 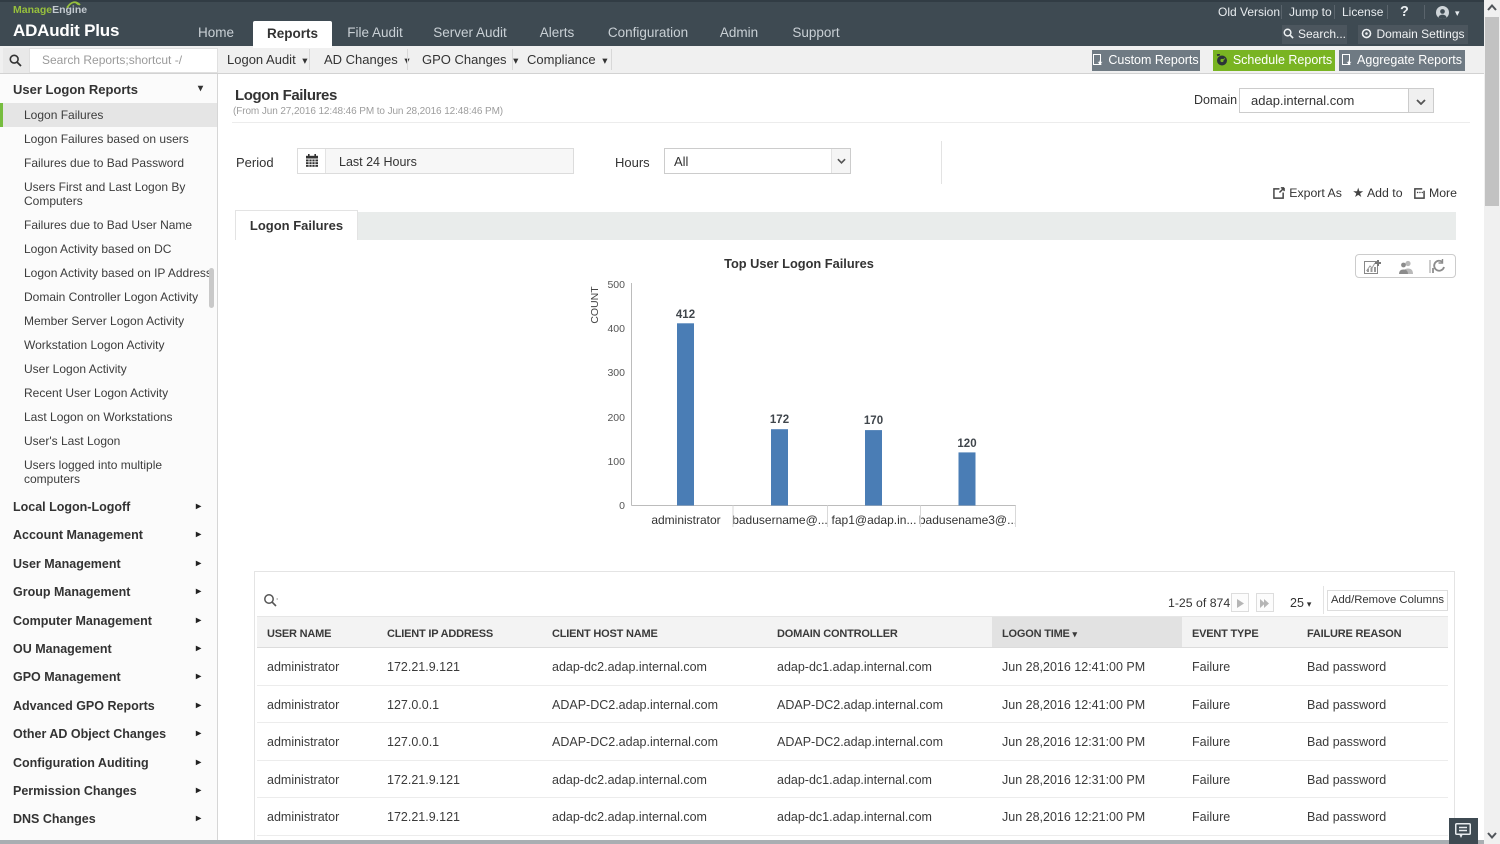 I want to click on svg-text: 400, so click(x=616, y=329).